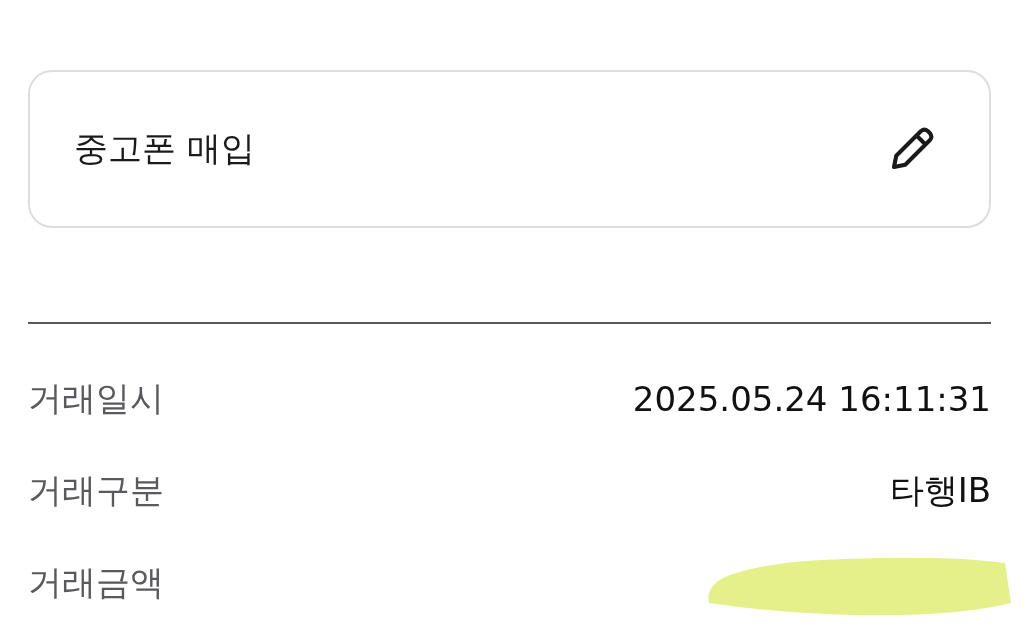 The width and height of the screenshot is (1024, 631). Describe the element at coordinates (96, 582) in the screenshot. I see `detail-label: 거래금액` at that location.